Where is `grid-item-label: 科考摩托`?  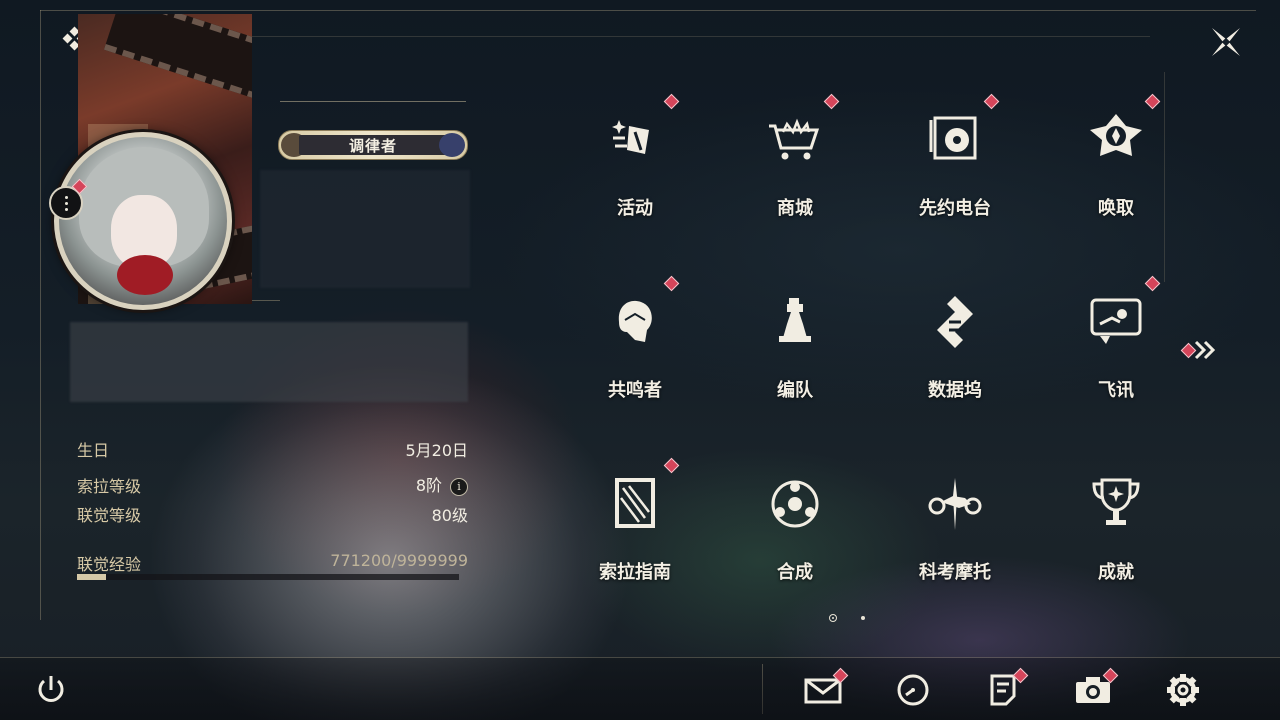
grid-item-label: 科考摩托 is located at coordinates (955, 572).